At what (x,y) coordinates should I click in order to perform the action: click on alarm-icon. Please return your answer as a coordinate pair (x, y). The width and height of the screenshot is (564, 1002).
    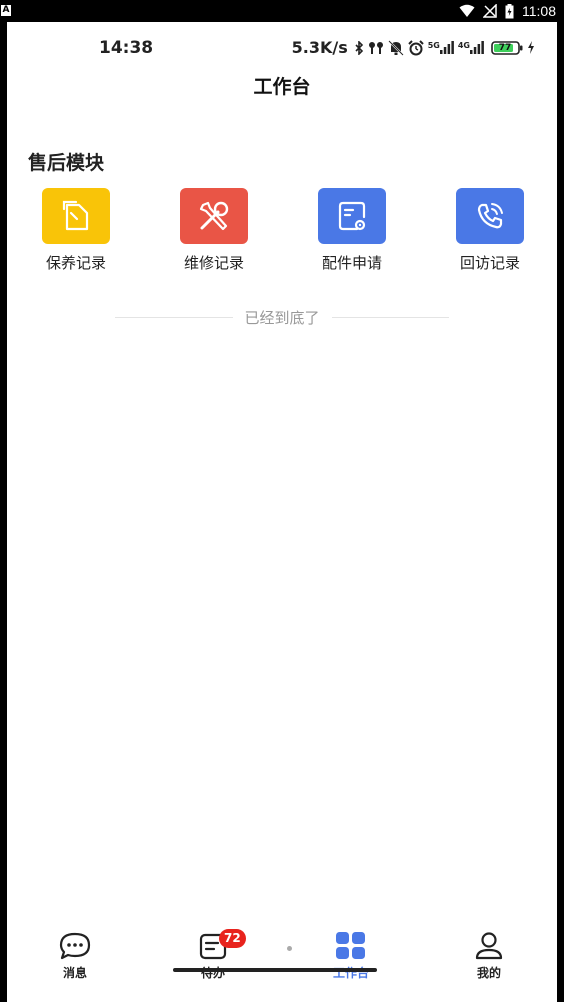
    Looking at the image, I should click on (416, 47).